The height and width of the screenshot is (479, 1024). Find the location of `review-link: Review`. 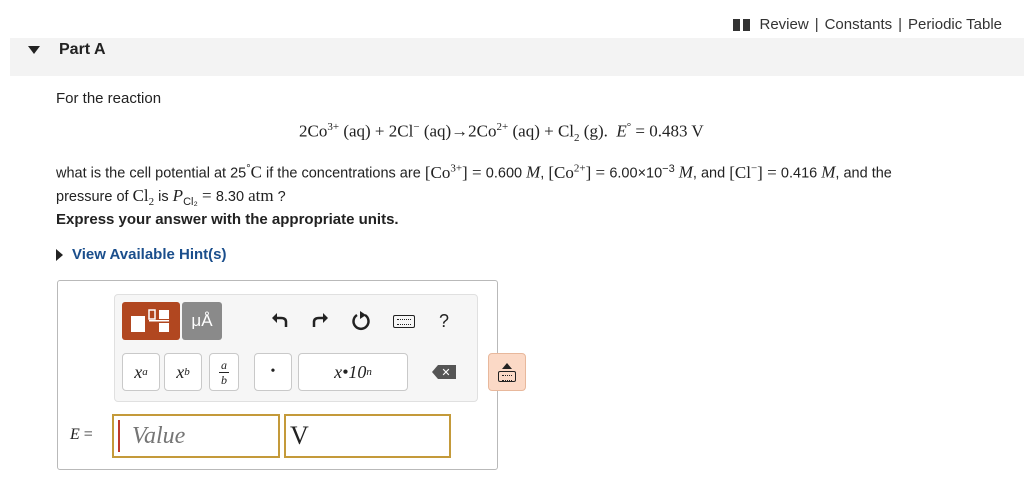

review-link: Review is located at coordinates (784, 24).